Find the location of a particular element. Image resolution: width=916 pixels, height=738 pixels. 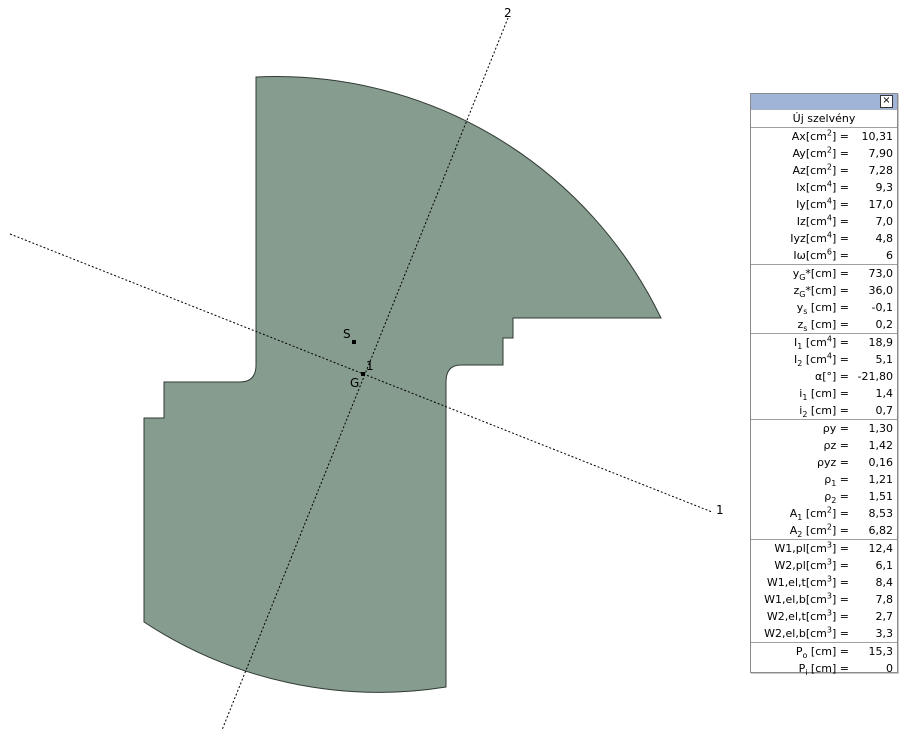

property-row: Iy[cm4] = 17,0 is located at coordinates (824, 204).